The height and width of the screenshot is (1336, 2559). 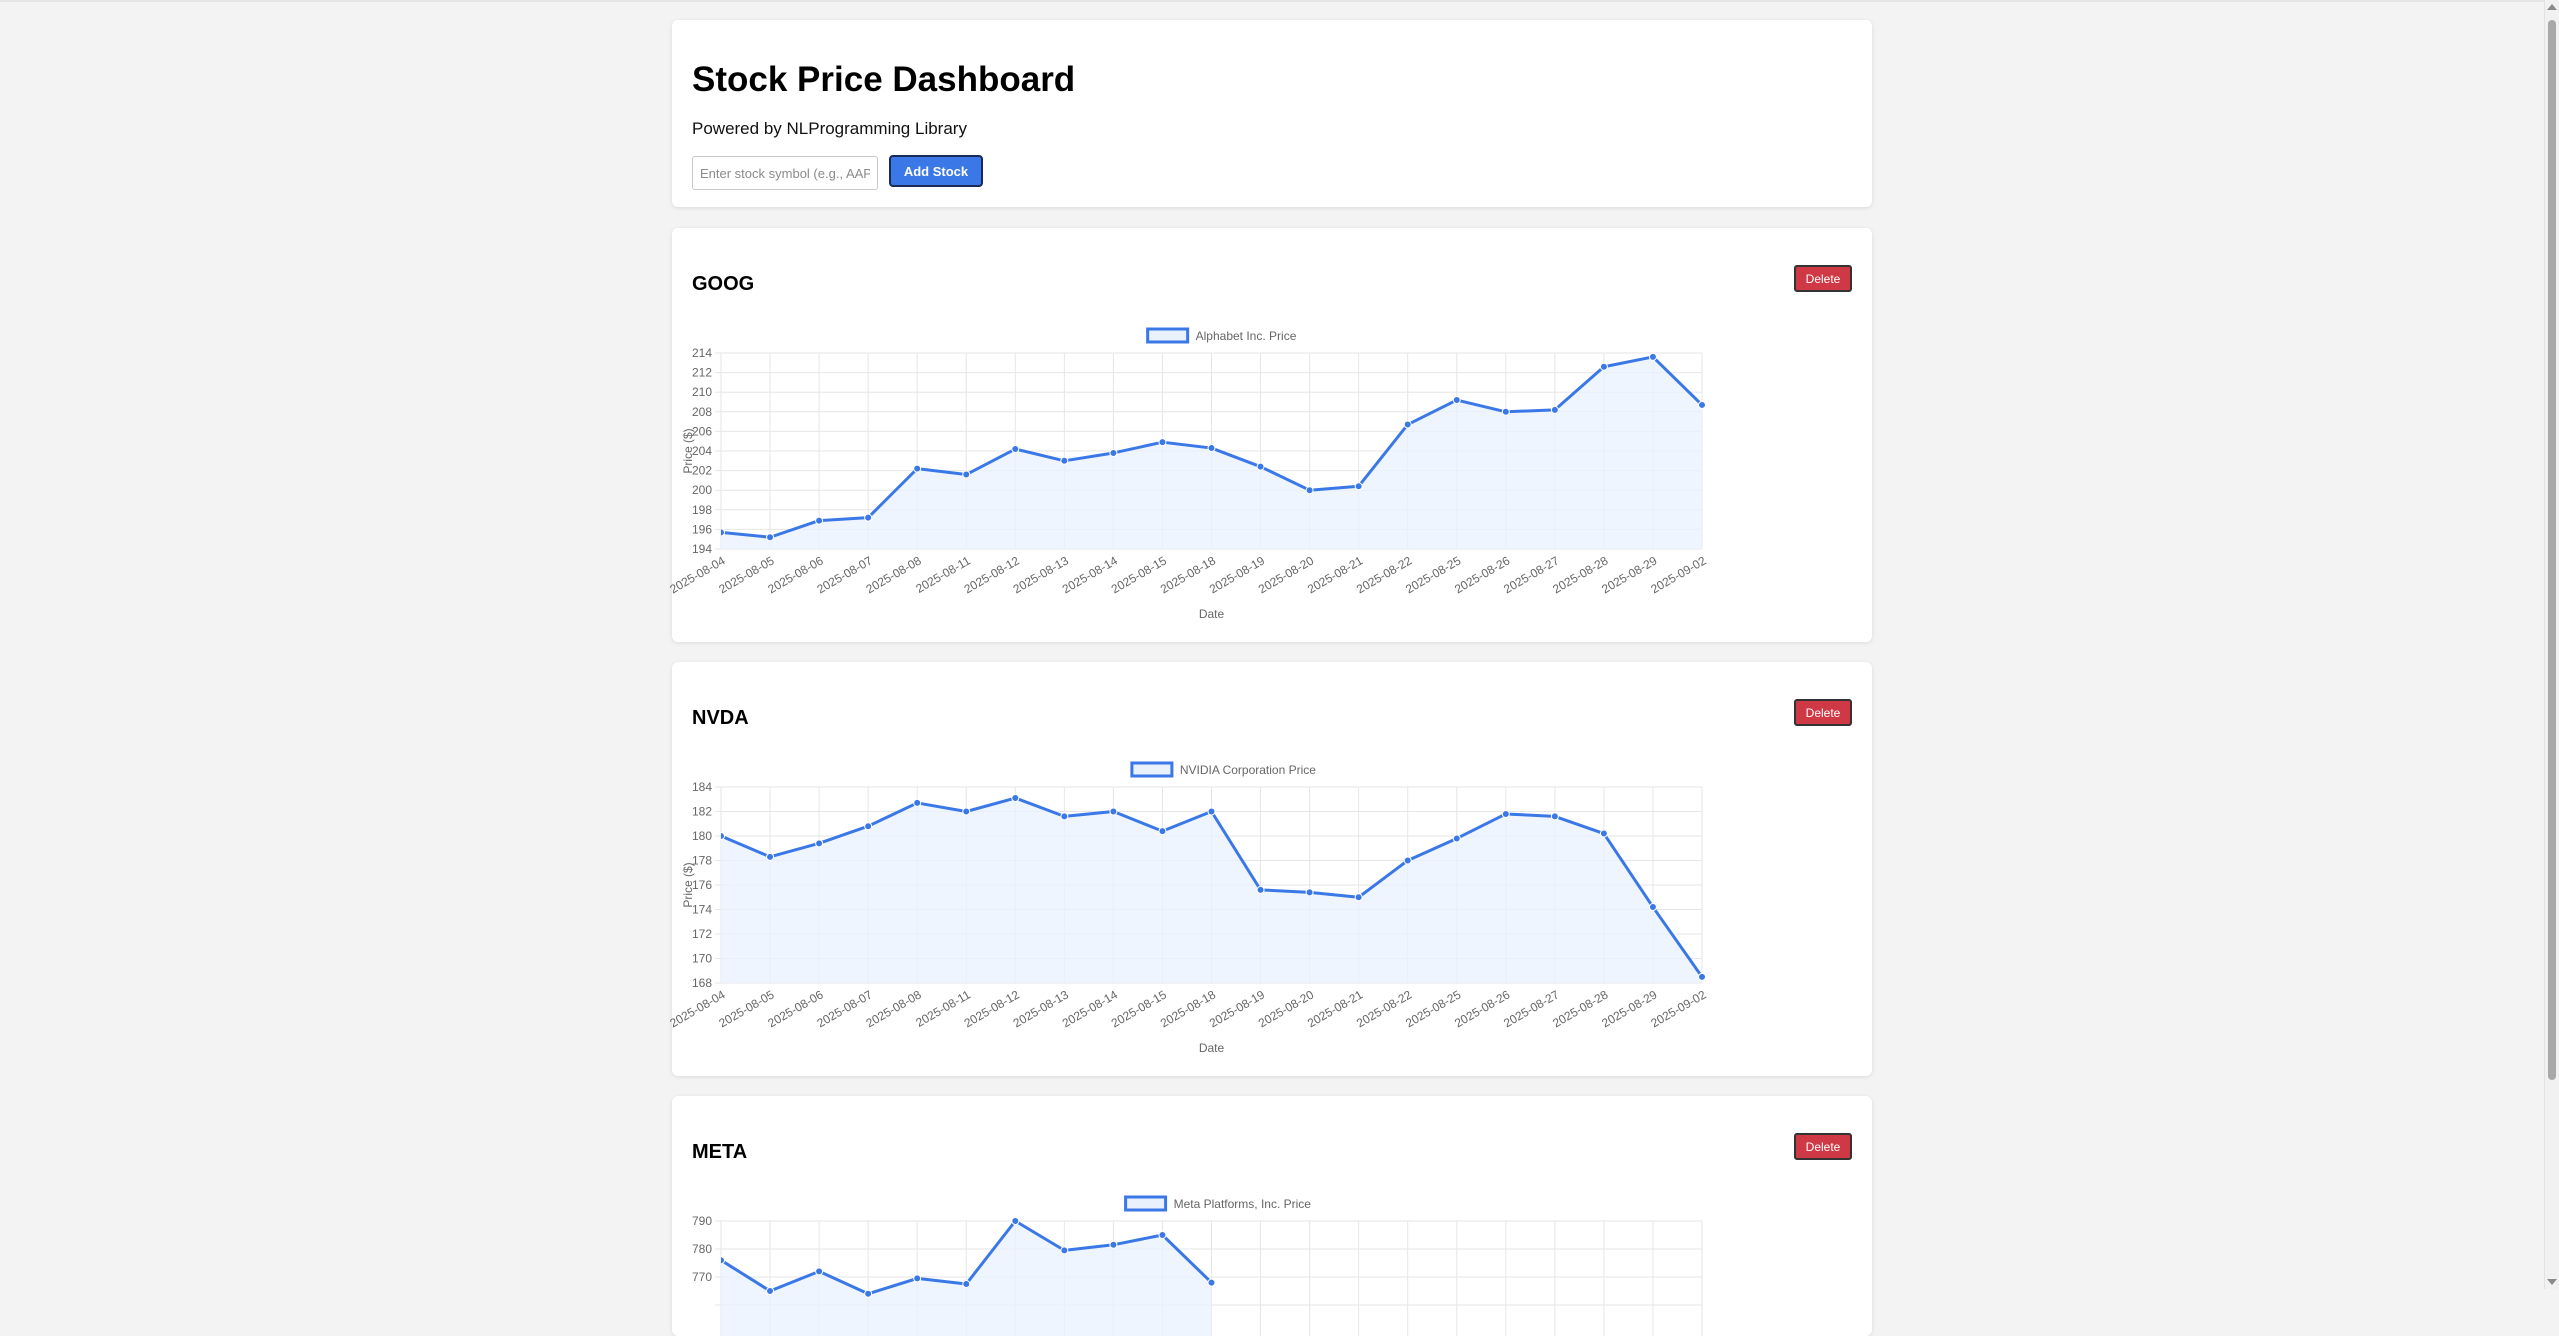 What do you see at coordinates (702, 490) in the screenshot?
I see `y-tick-label: 200` at bounding box center [702, 490].